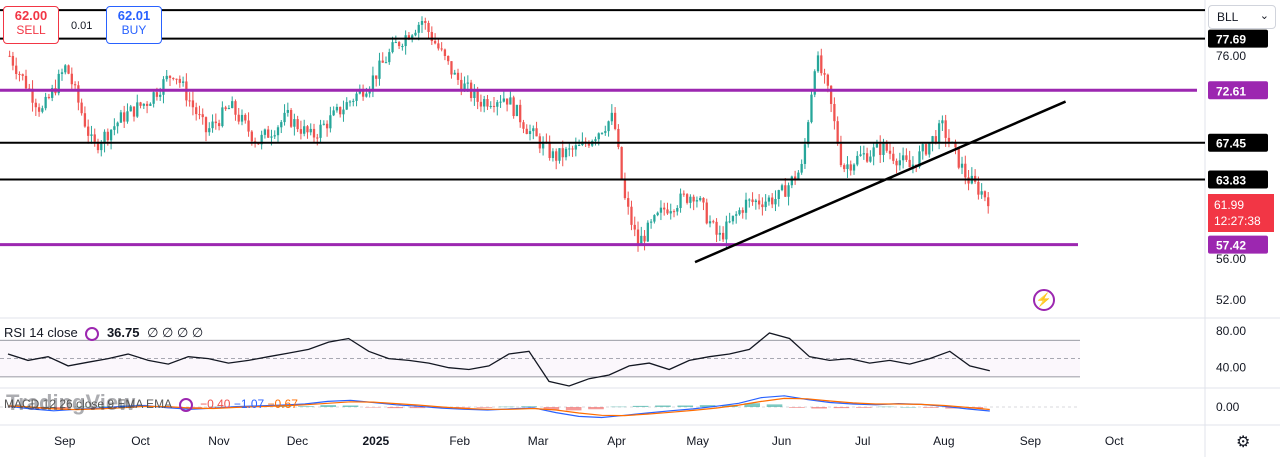  Describe the element at coordinates (1241, 213) in the screenshot. I see `current-price-tag: 61.99 12:27:38` at that location.